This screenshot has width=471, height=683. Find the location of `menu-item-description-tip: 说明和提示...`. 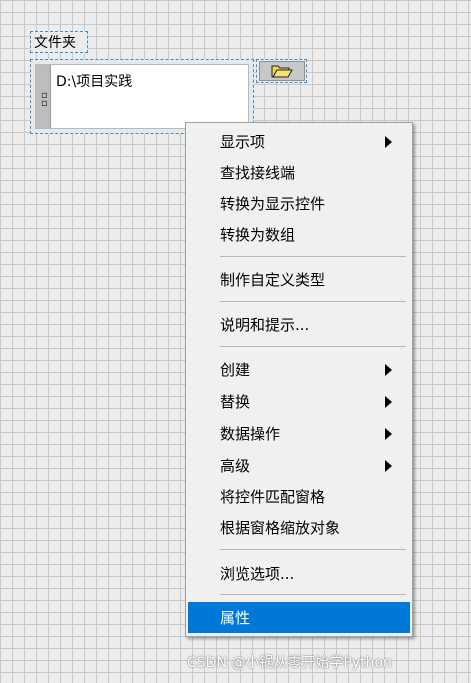

menu-item-description-tip: 说明和提示... is located at coordinates (299, 324).